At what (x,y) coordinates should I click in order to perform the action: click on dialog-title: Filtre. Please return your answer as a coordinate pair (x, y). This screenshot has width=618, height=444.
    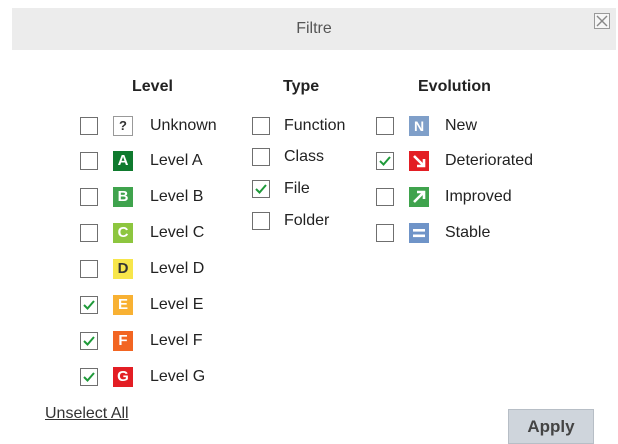
    Looking at the image, I should click on (314, 28).